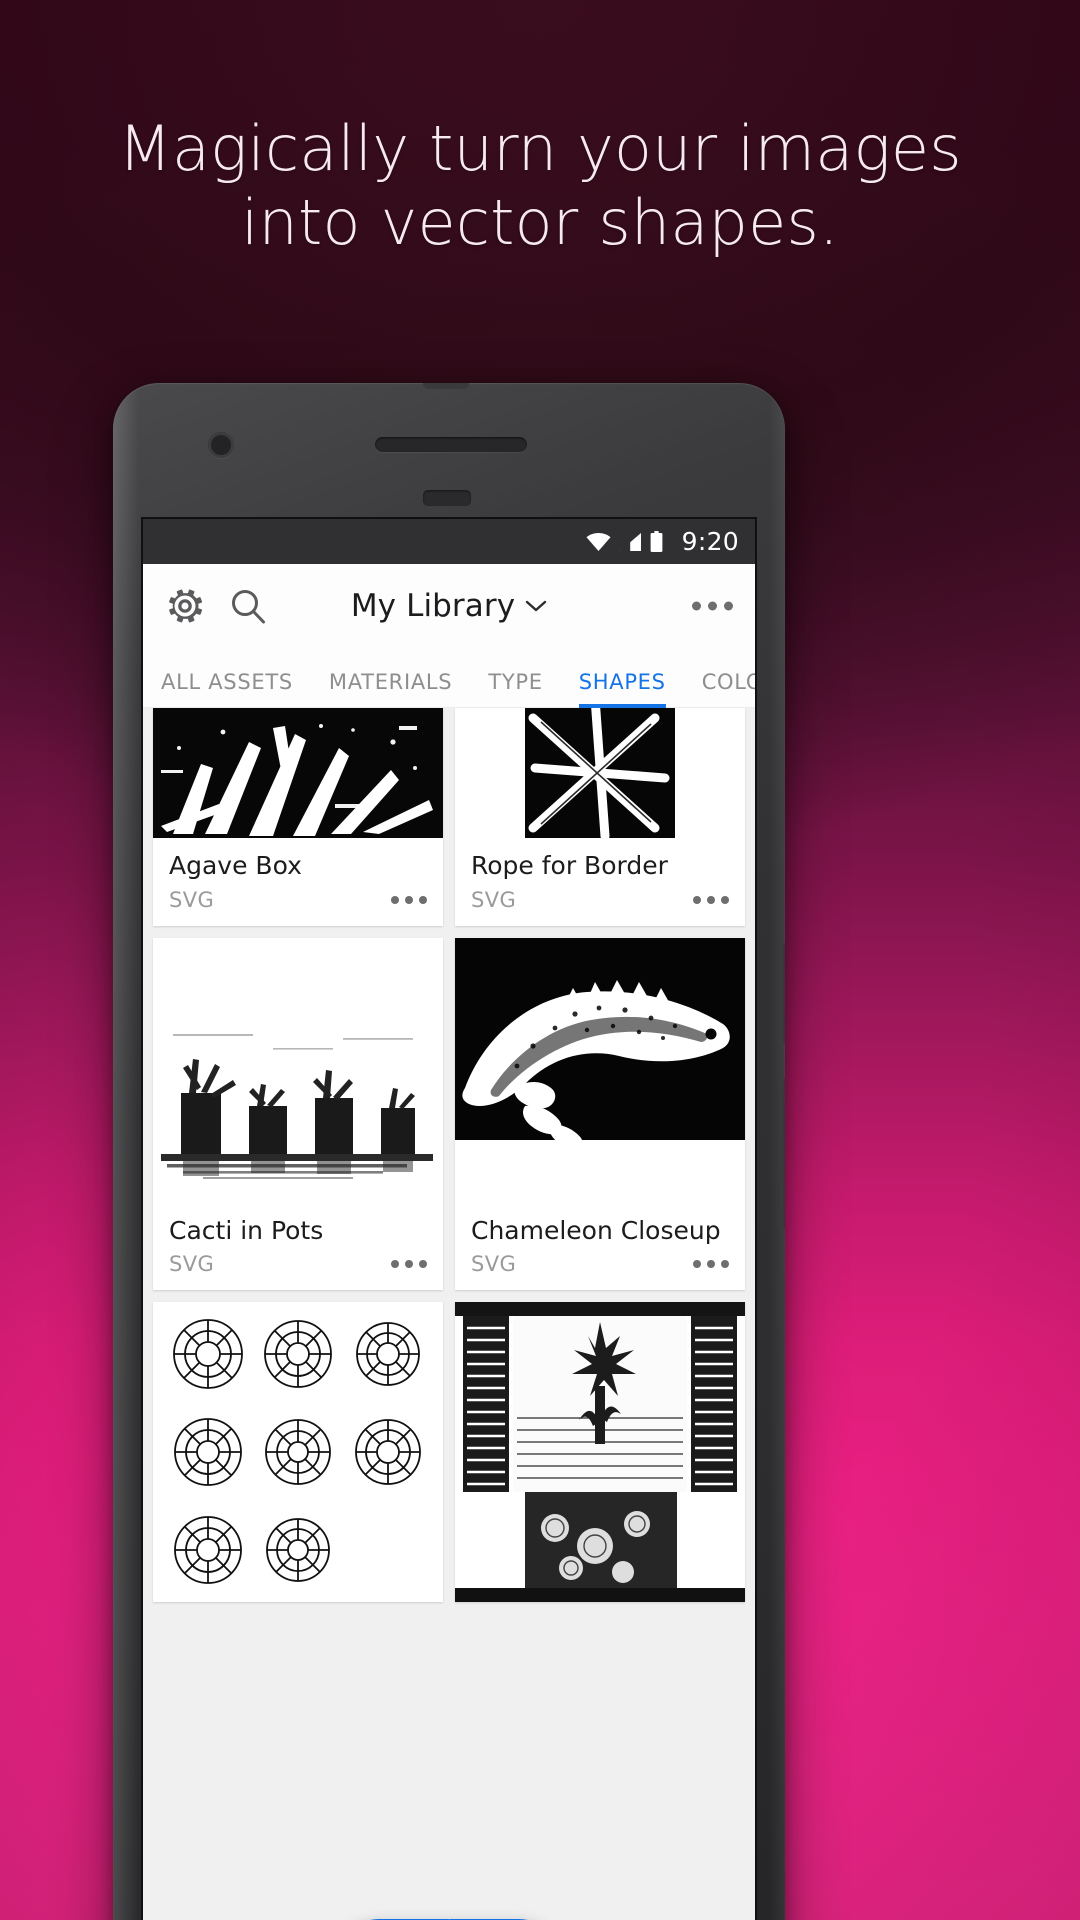 The height and width of the screenshot is (1920, 1080). I want to click on volume-button, so click(783, 1153).